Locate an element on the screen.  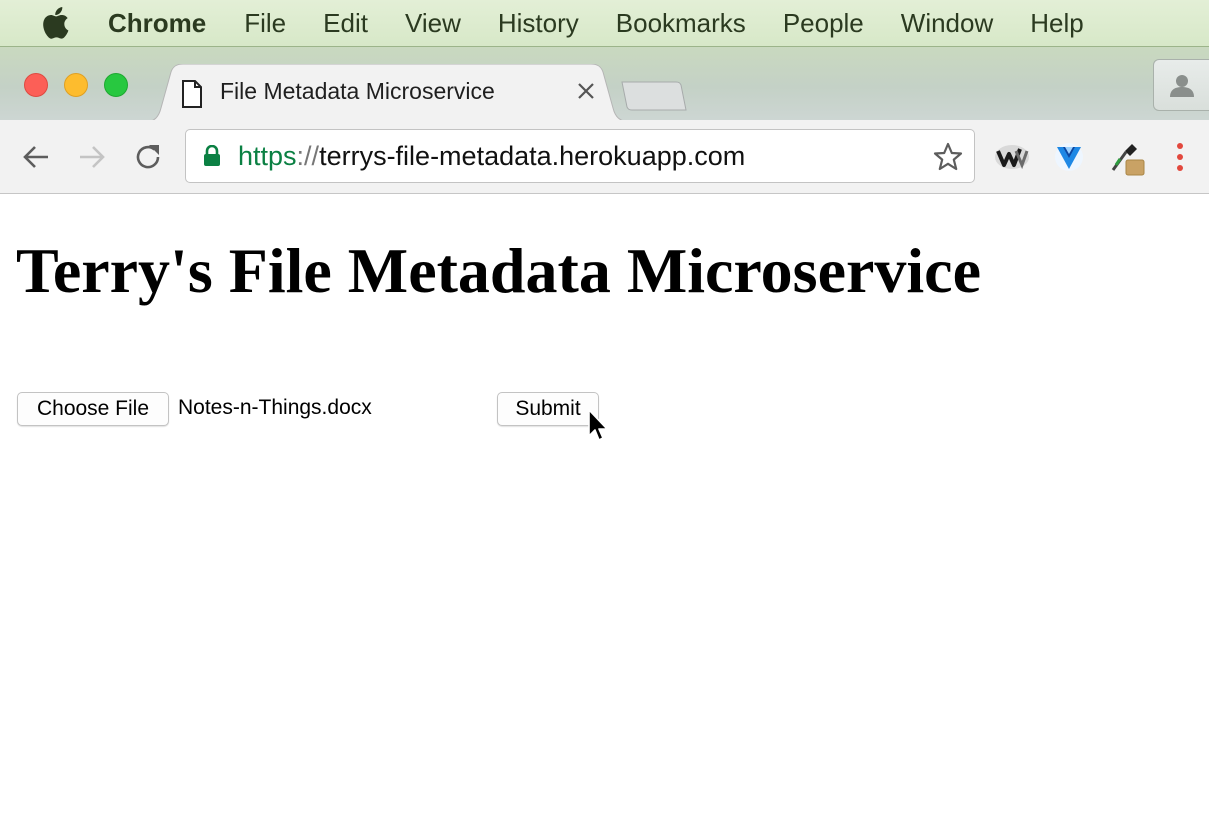
document-icon is located at coordinates (192, 94).